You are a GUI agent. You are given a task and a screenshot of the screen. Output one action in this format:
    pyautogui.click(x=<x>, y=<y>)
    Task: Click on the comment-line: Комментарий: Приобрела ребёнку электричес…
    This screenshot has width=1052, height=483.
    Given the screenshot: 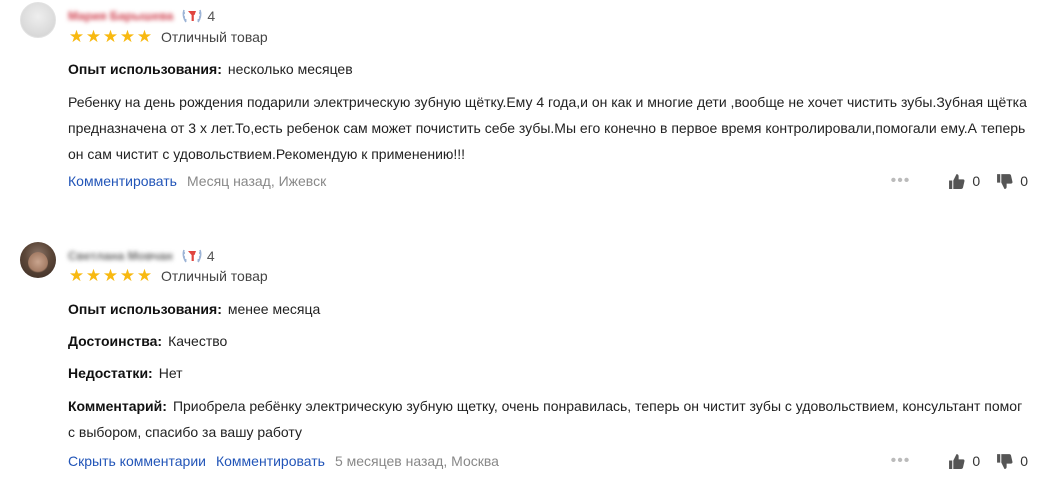 What is the action you would take?
    pyautogui.click(x=548, y=419)
    